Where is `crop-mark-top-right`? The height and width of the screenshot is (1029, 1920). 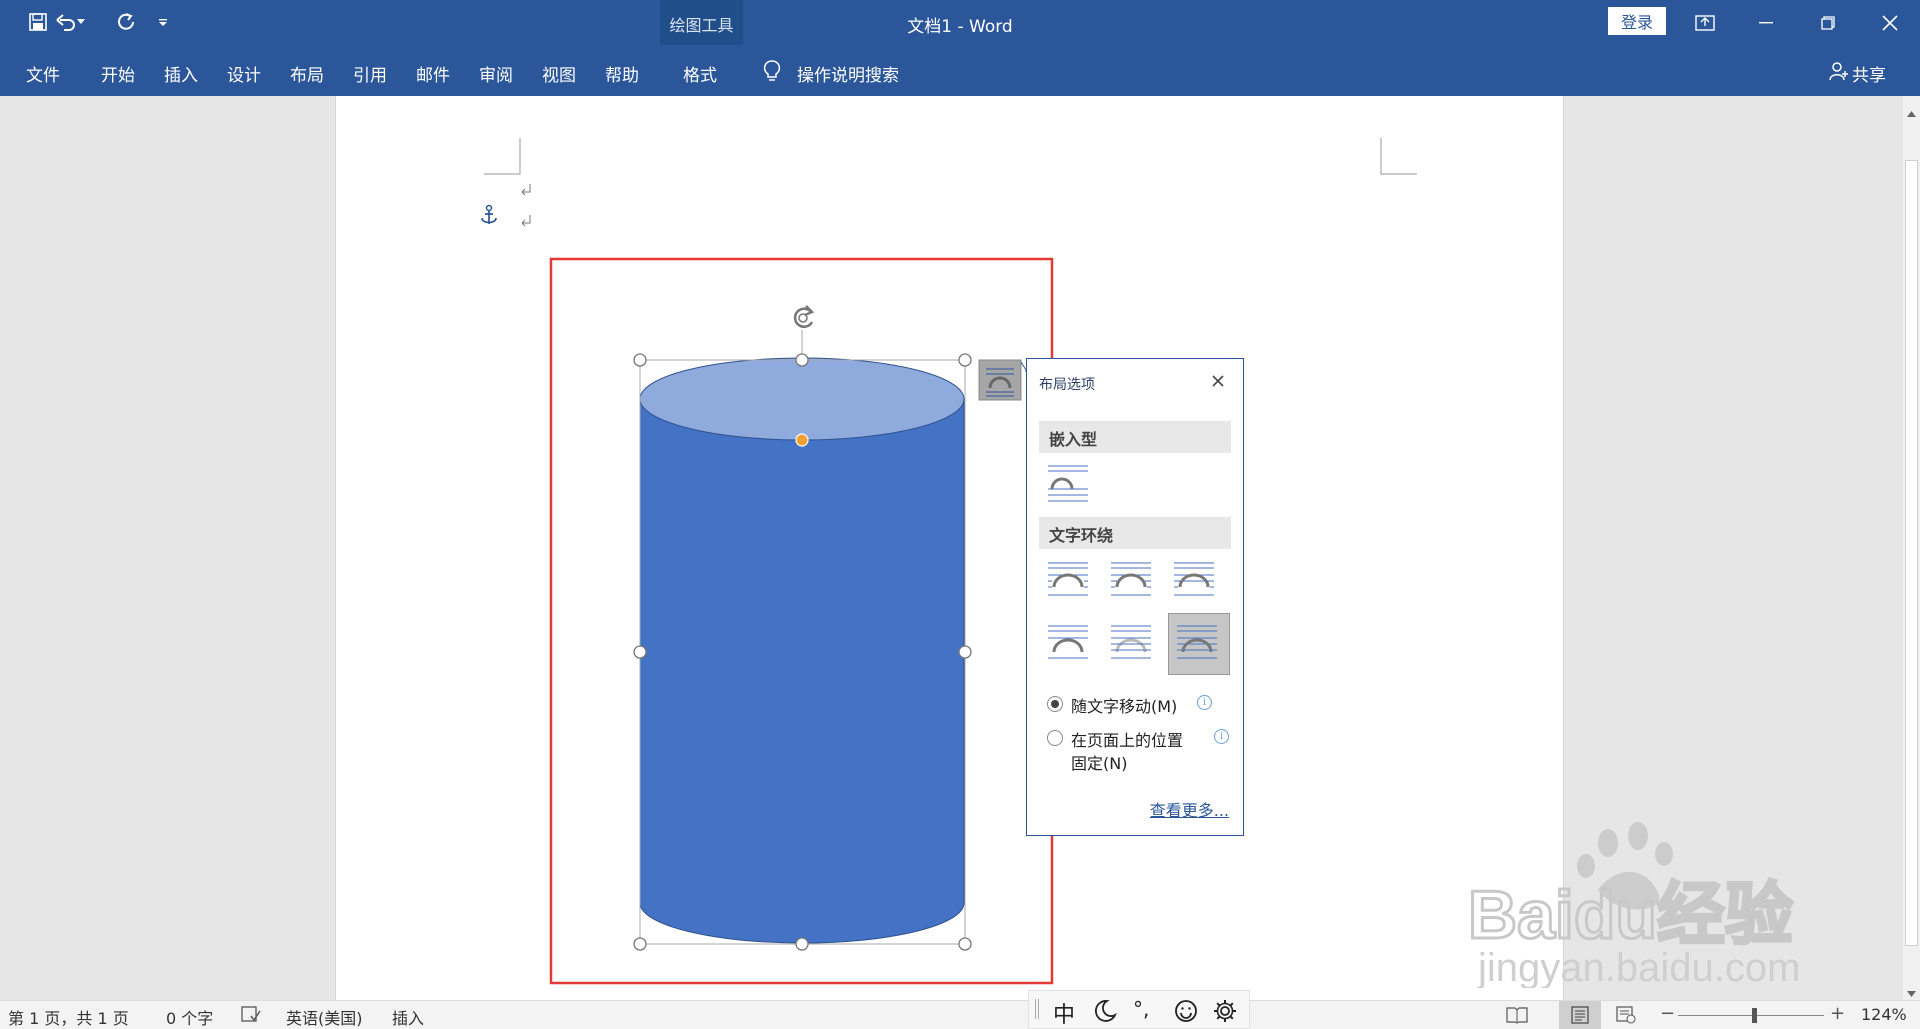 crop-mark-top-right is located at coordinates (1398, 156).